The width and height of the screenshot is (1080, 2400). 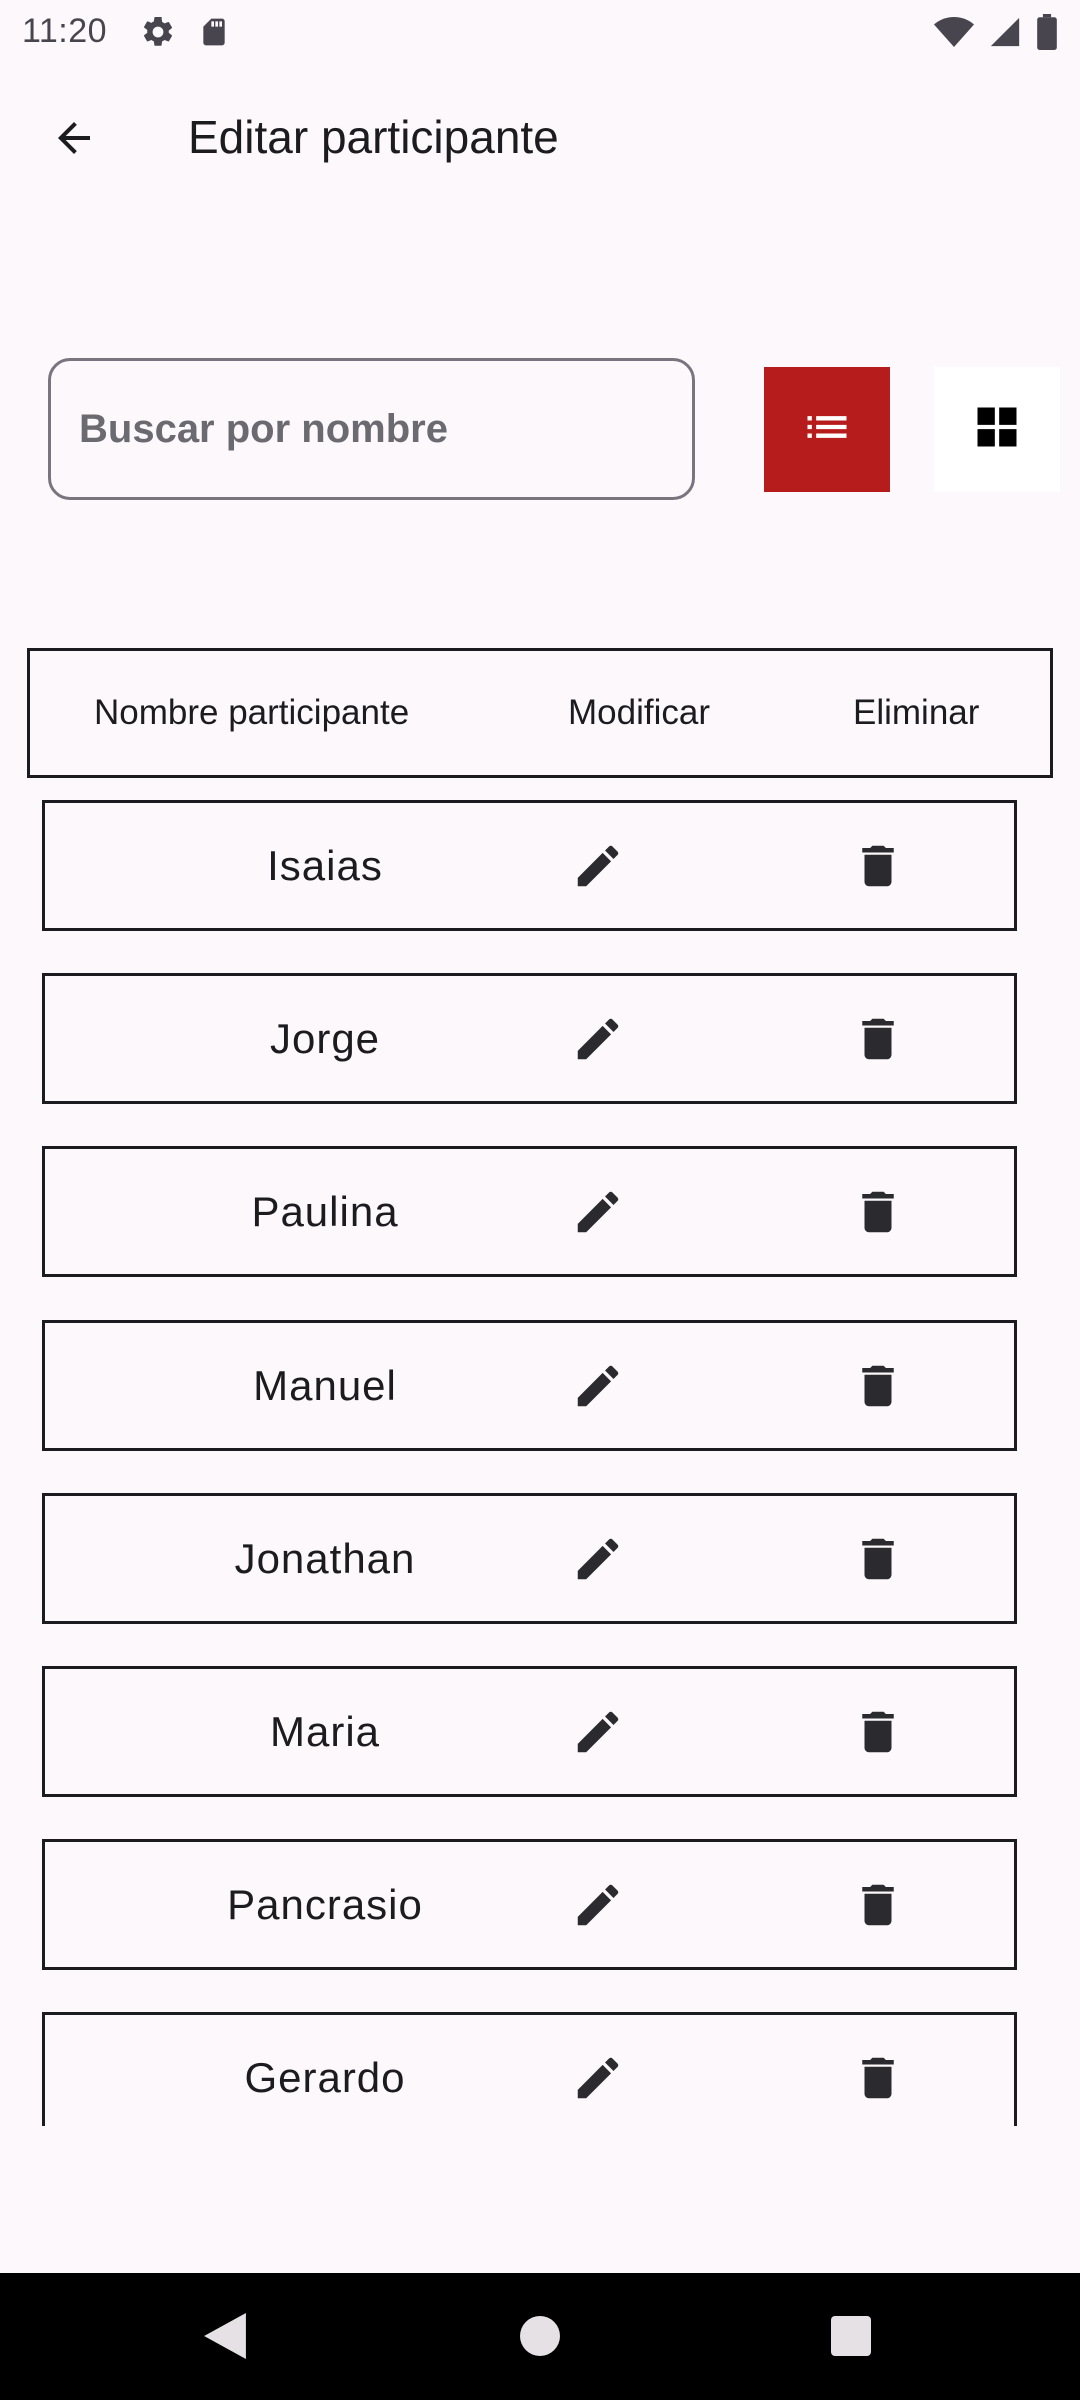 I want to click on battery-icon, so click(x=1047, y=34).